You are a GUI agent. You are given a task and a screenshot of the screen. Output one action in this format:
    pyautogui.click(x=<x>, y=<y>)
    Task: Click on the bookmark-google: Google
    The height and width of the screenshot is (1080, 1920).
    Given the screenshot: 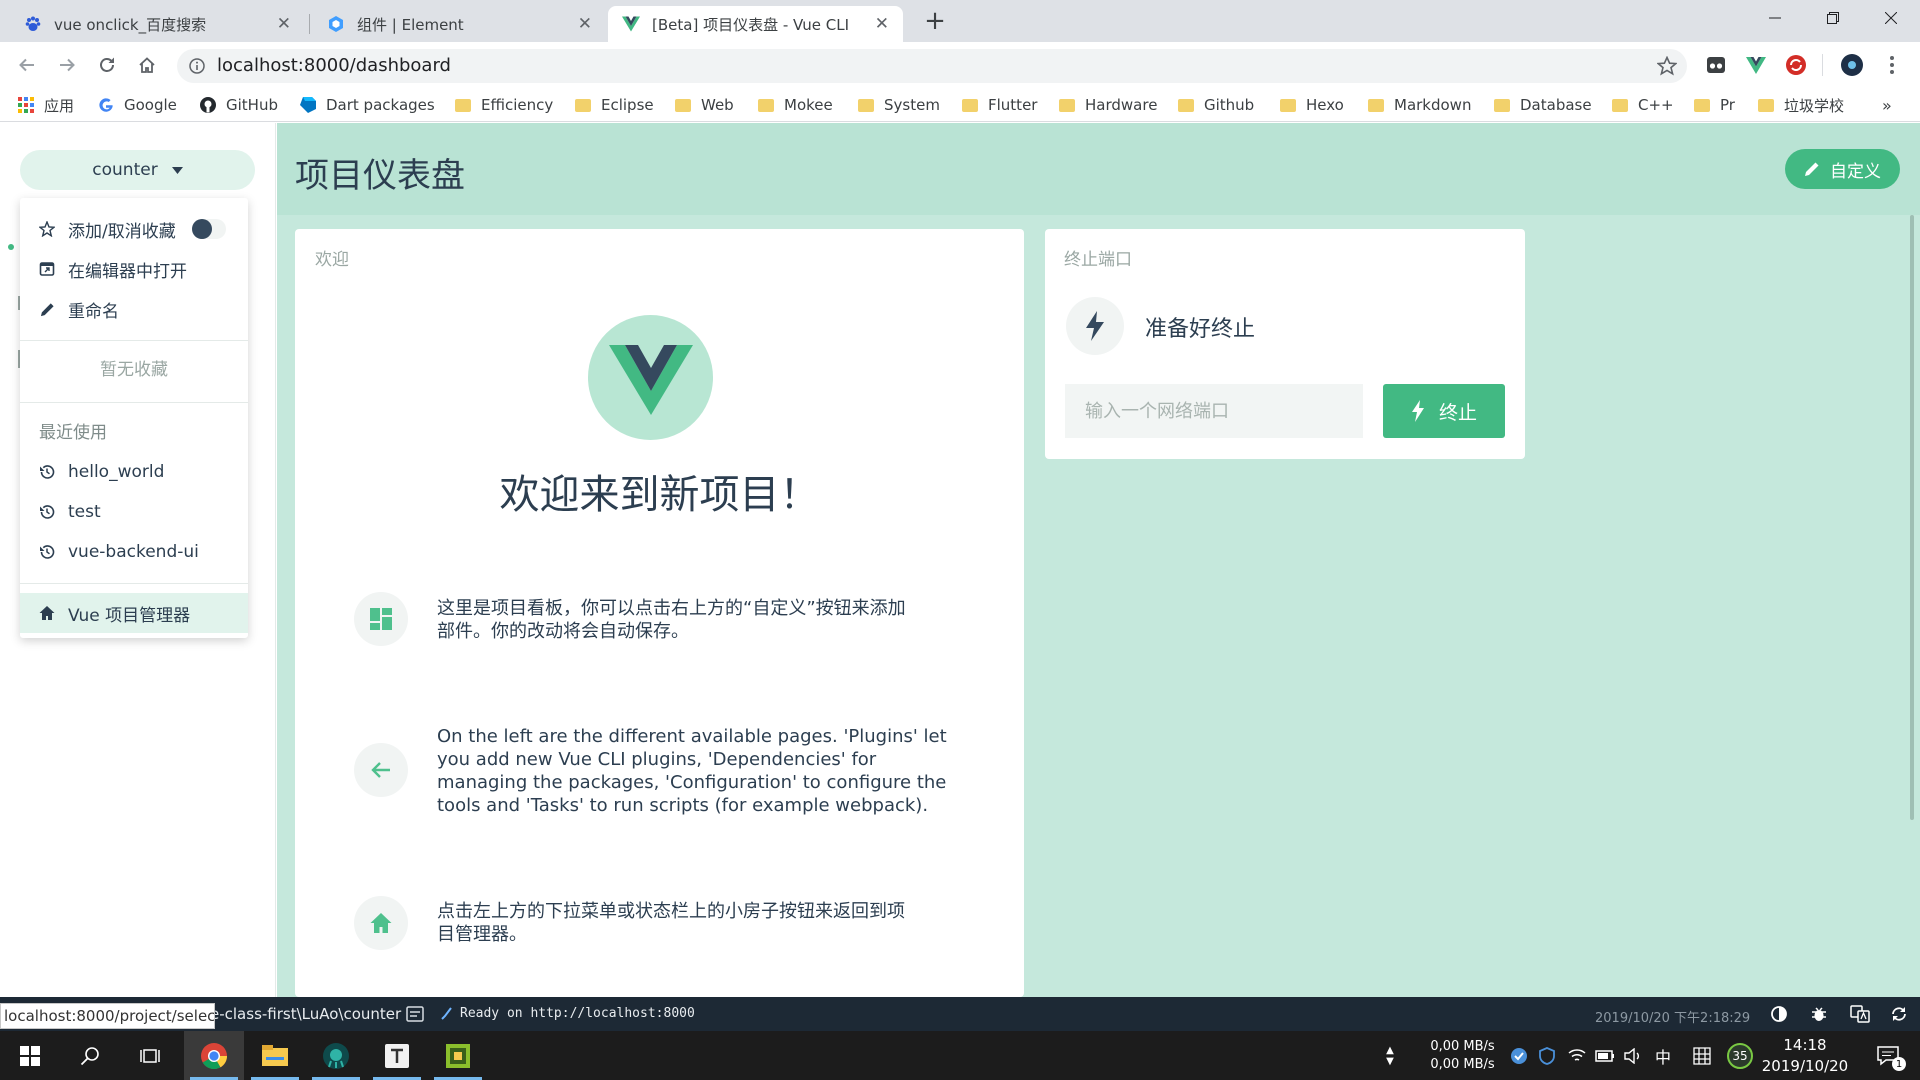 What is the action you would take?
    pyautogui.click(x=137, y=105)
    